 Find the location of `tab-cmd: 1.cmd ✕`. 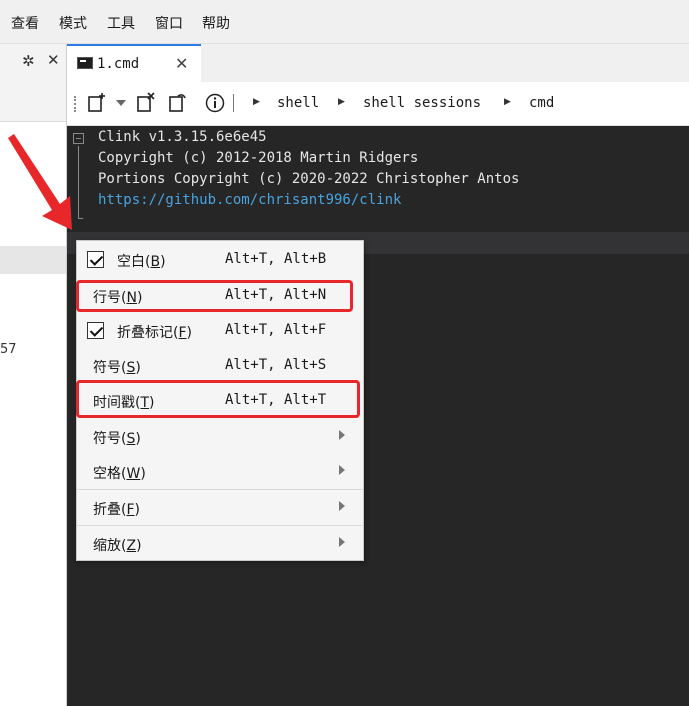

tab-cmd: 1.cmd ✕ is located at coordinates (134, 63).